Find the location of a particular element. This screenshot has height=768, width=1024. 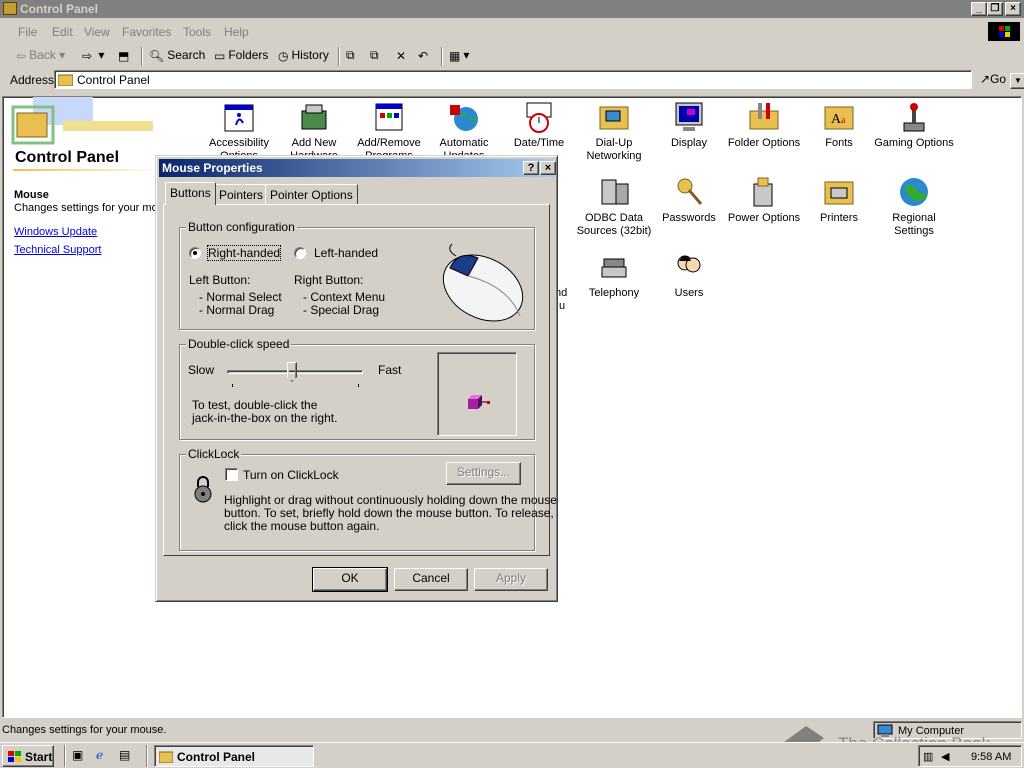

passwords-icon is located at coordinates (689, 192).